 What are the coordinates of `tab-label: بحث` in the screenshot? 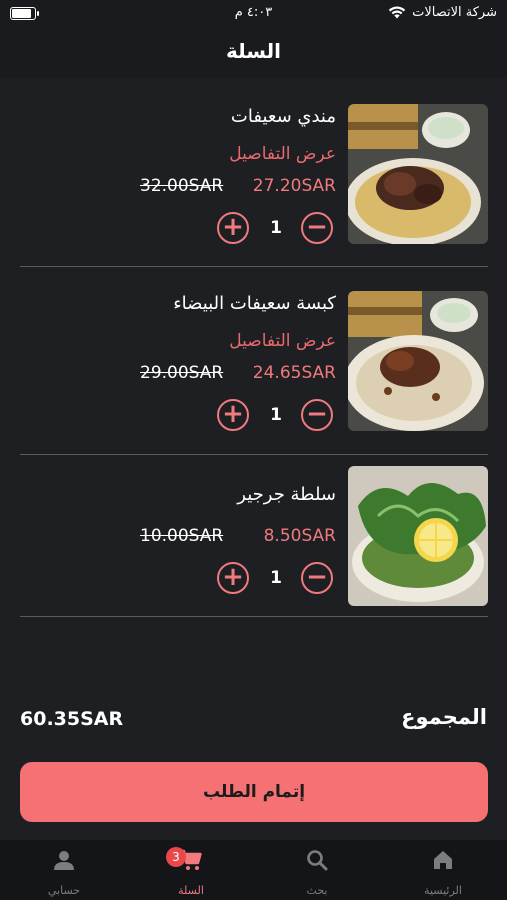 It's located at (317, 890).